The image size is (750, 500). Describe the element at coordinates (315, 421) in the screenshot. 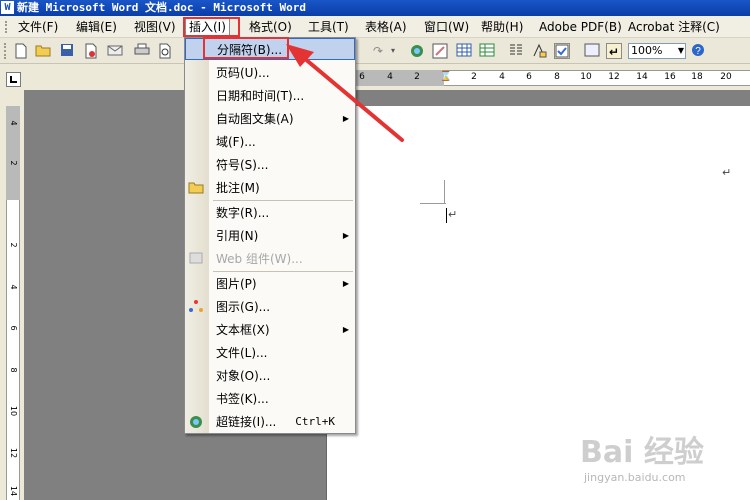

I see `menu-item-shortcut: Ctrl+K` at that location.